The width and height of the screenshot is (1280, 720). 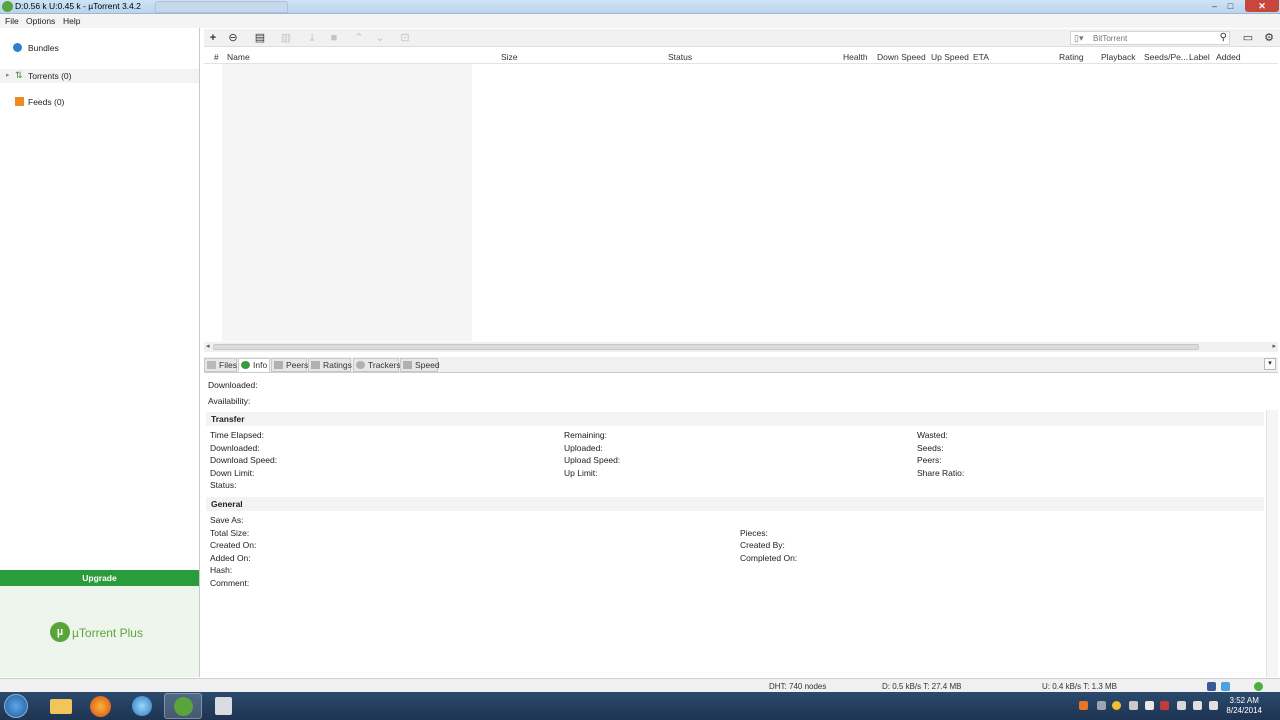 I want to click on total-size-label: Total Size:, so click(x=230, y=533).